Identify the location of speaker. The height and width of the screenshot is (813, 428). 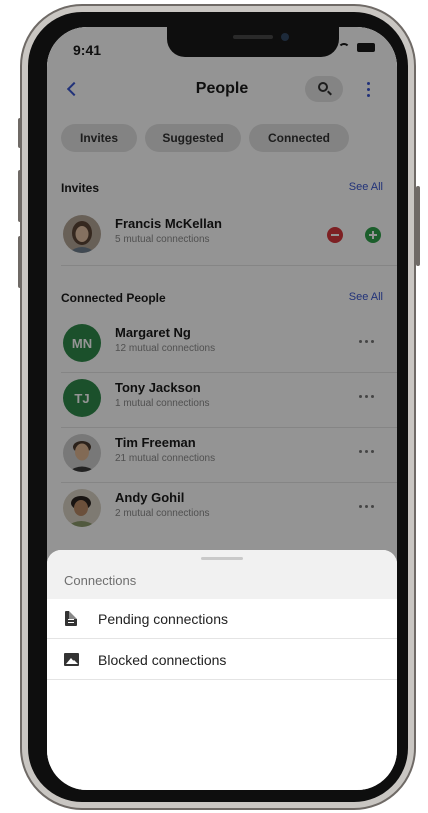
(253, 37).